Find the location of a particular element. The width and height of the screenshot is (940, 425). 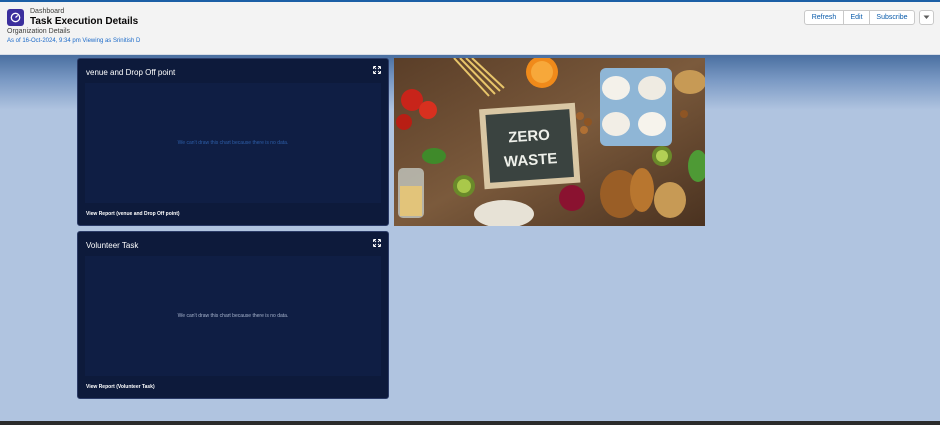

page-subtitle: Organization Details is located at coordinates (39, 31).